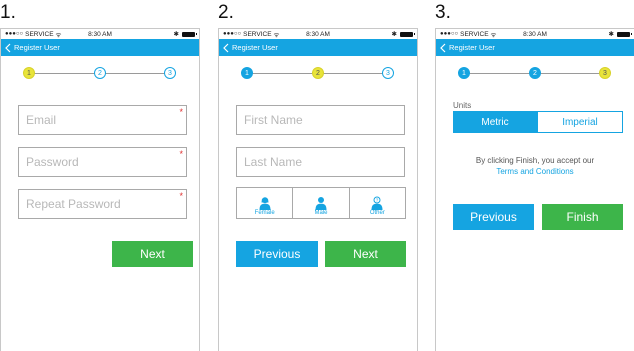 The height and width of the screenshot is (351, 634). Describe the element at coordinates (73, 204) in the screenshot. I see `repeat-password-placeholder: Repeat Password` at that location.